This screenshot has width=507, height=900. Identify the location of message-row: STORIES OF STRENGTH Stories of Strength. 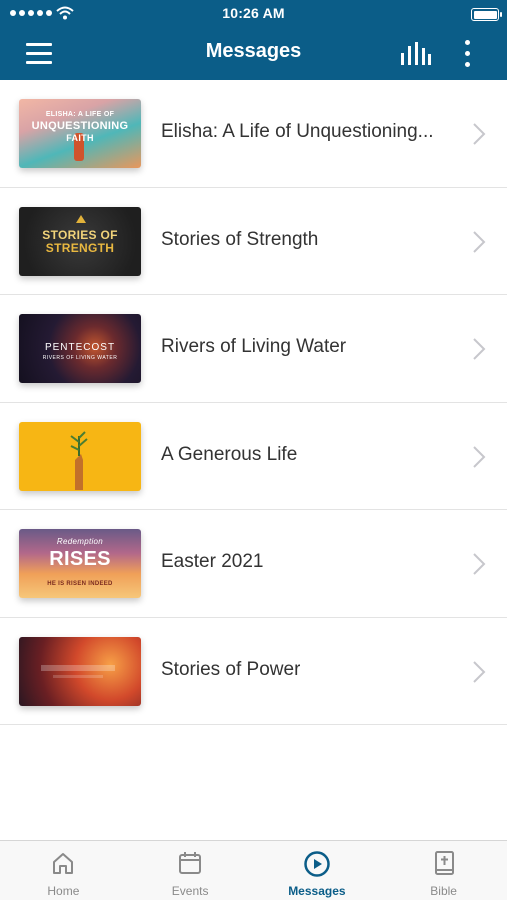
(253, 241).